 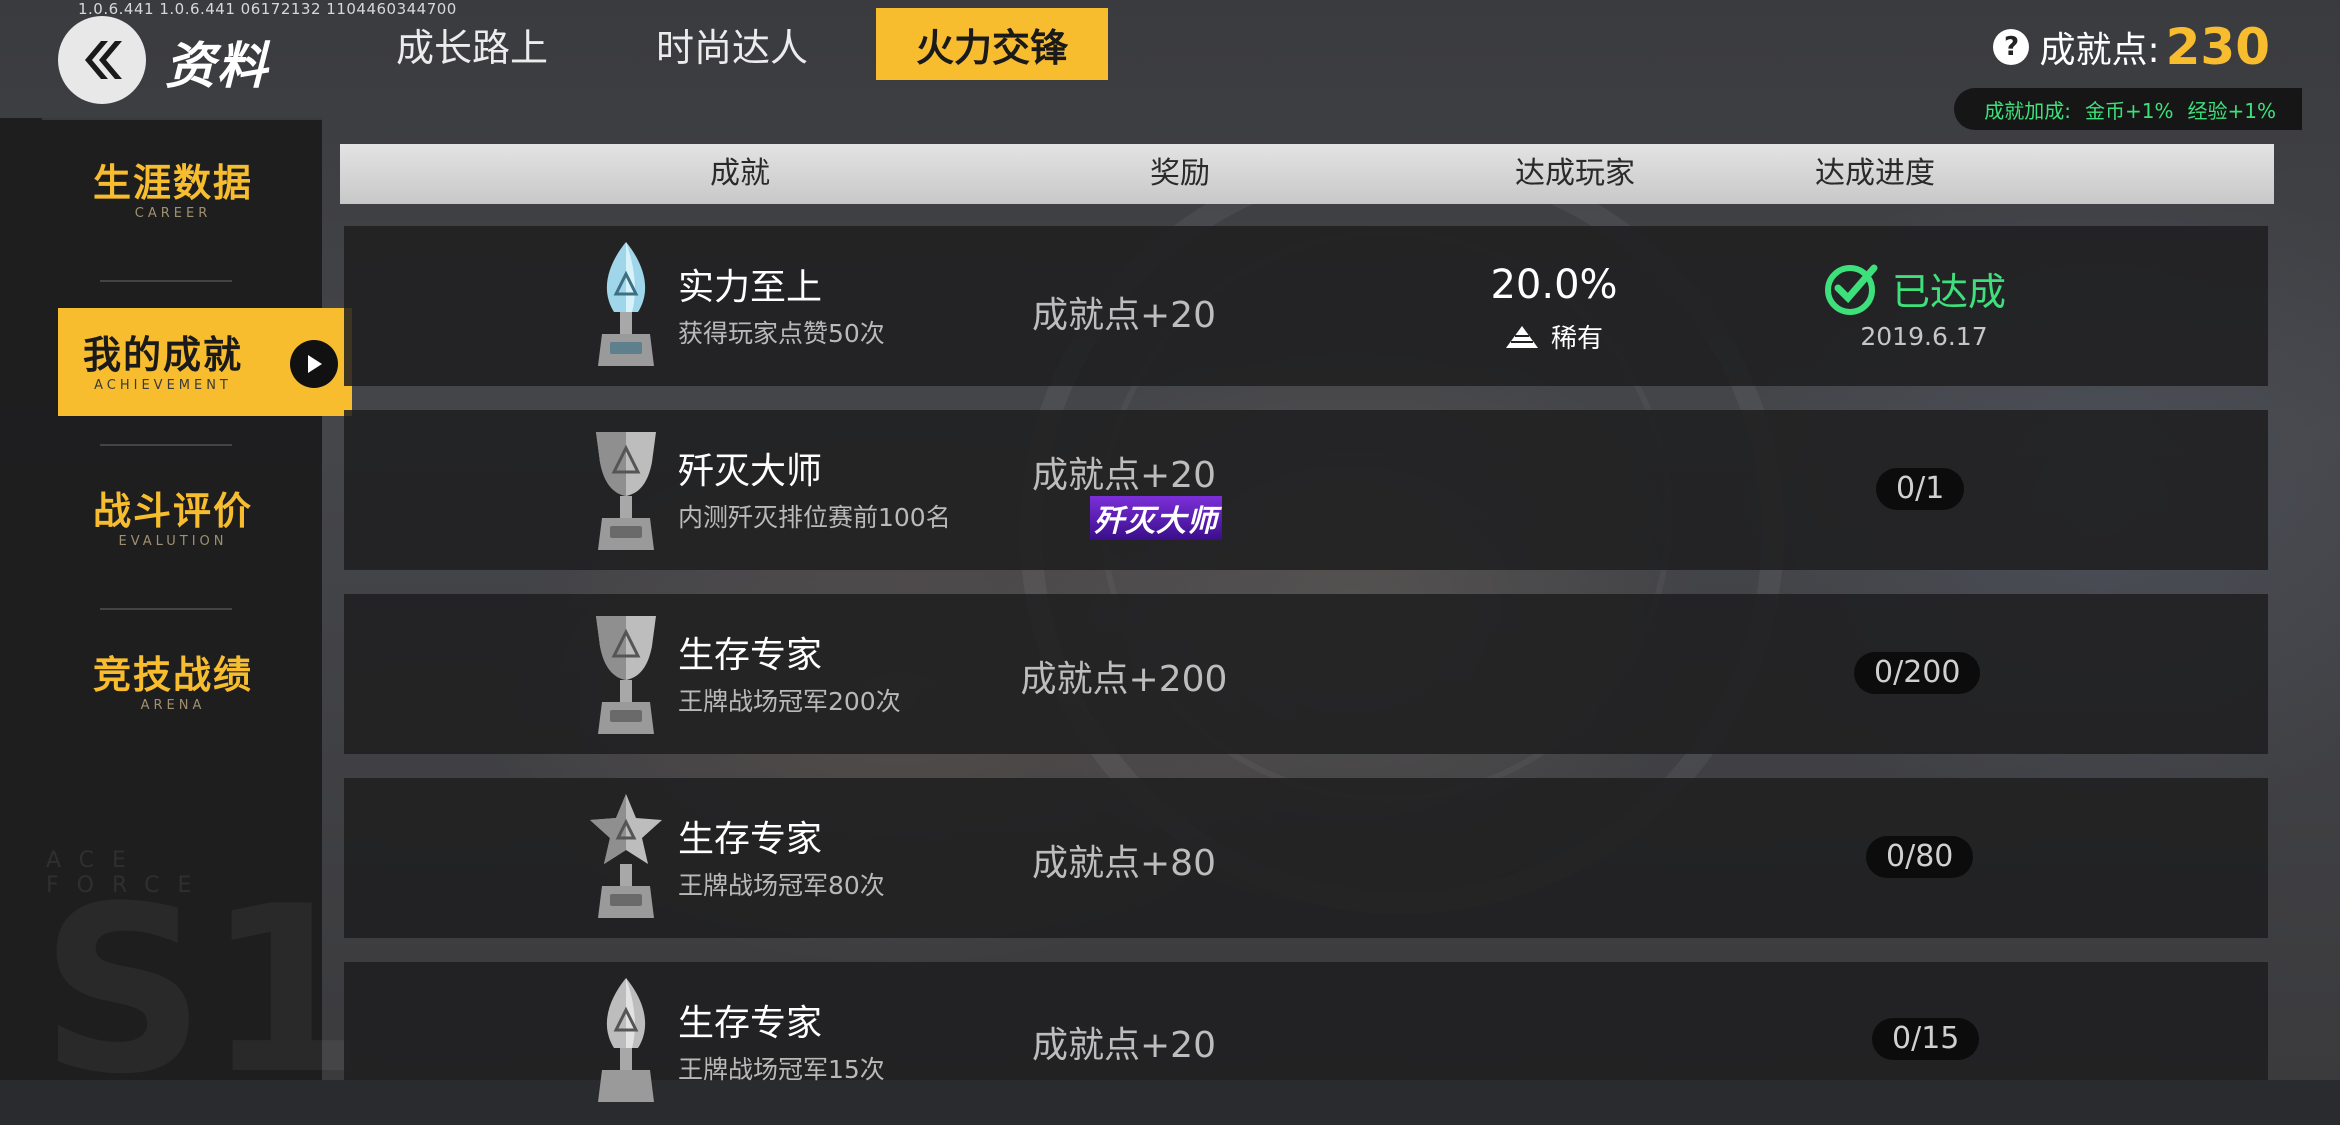 What do you see at coordinates (2027, 110) in the screenshot?
I see `bonus-label: 成就加成:` at bounding box center [2027, 110].